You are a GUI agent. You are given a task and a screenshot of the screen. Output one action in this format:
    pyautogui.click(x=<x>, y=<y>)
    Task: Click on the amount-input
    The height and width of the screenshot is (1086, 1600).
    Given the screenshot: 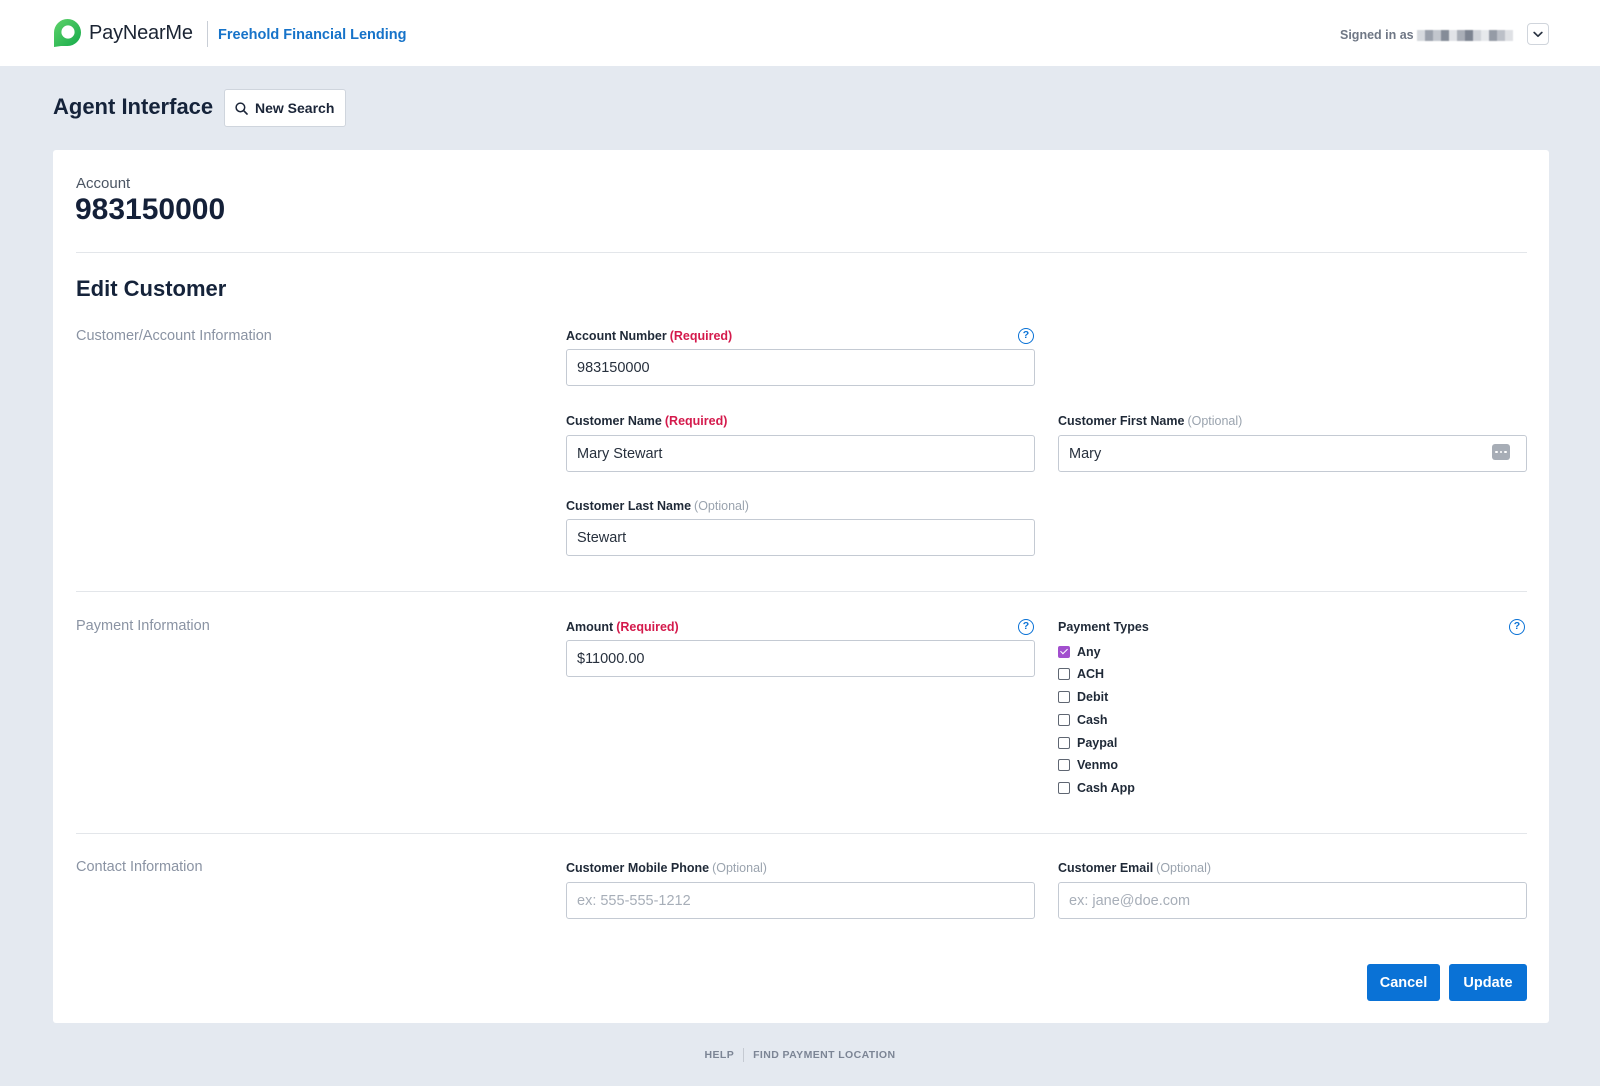 What is the action you would take?
    pyautogui.click(x=800, y=658)
    